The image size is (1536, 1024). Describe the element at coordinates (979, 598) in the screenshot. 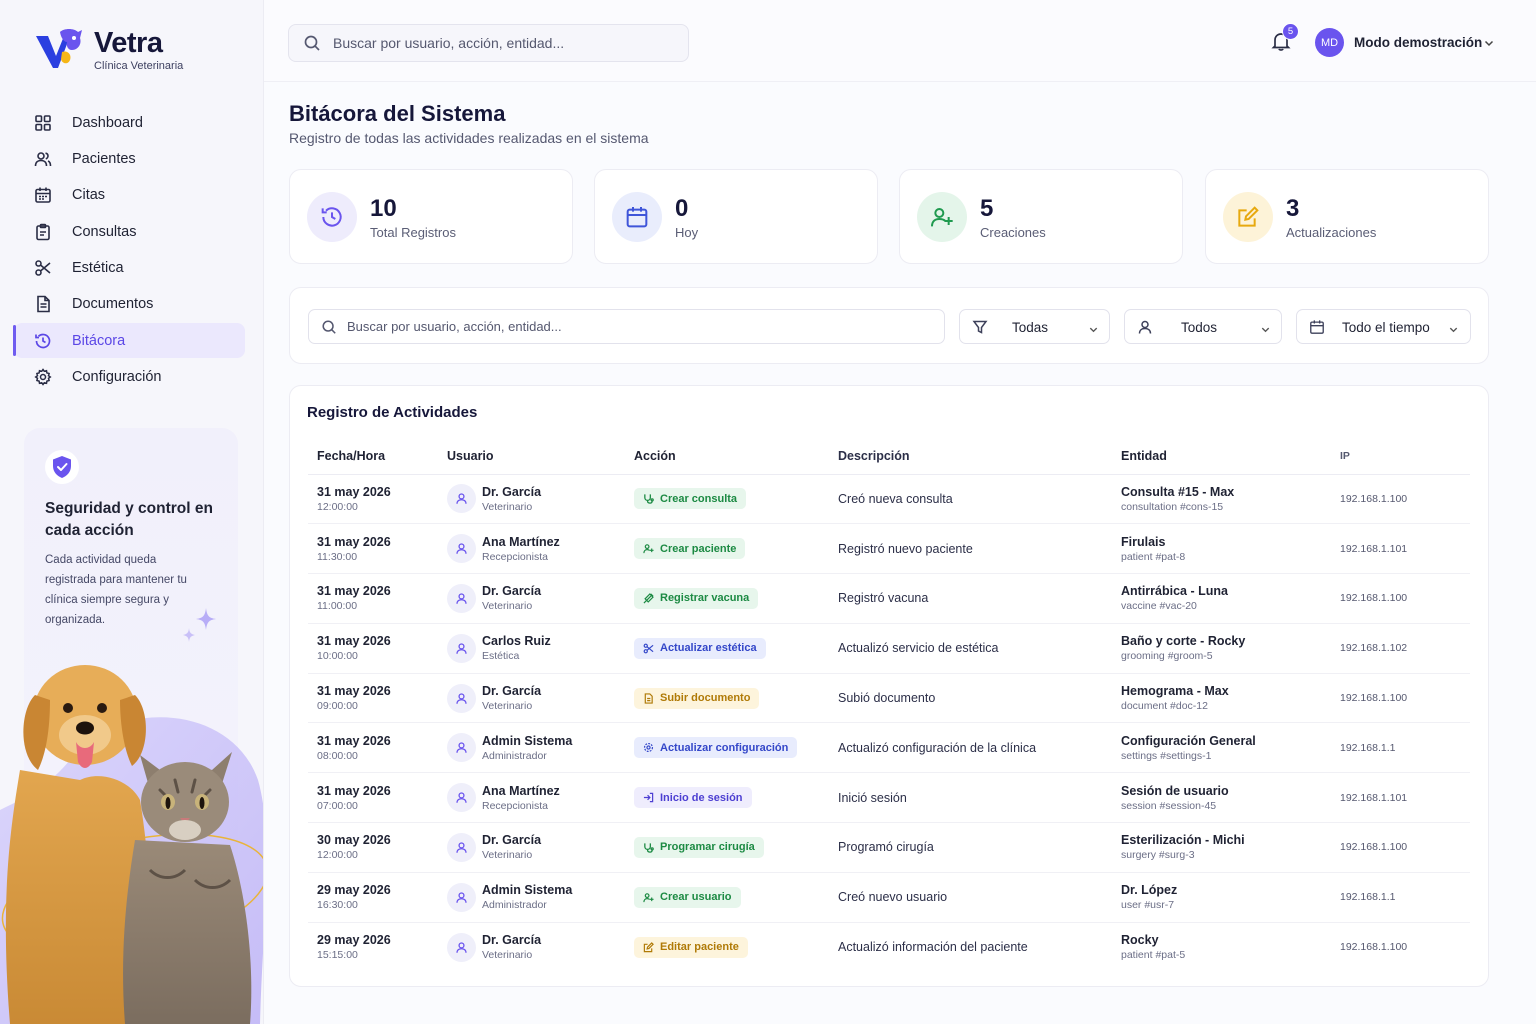

I see `log-description: Registró vacuna` at that location.